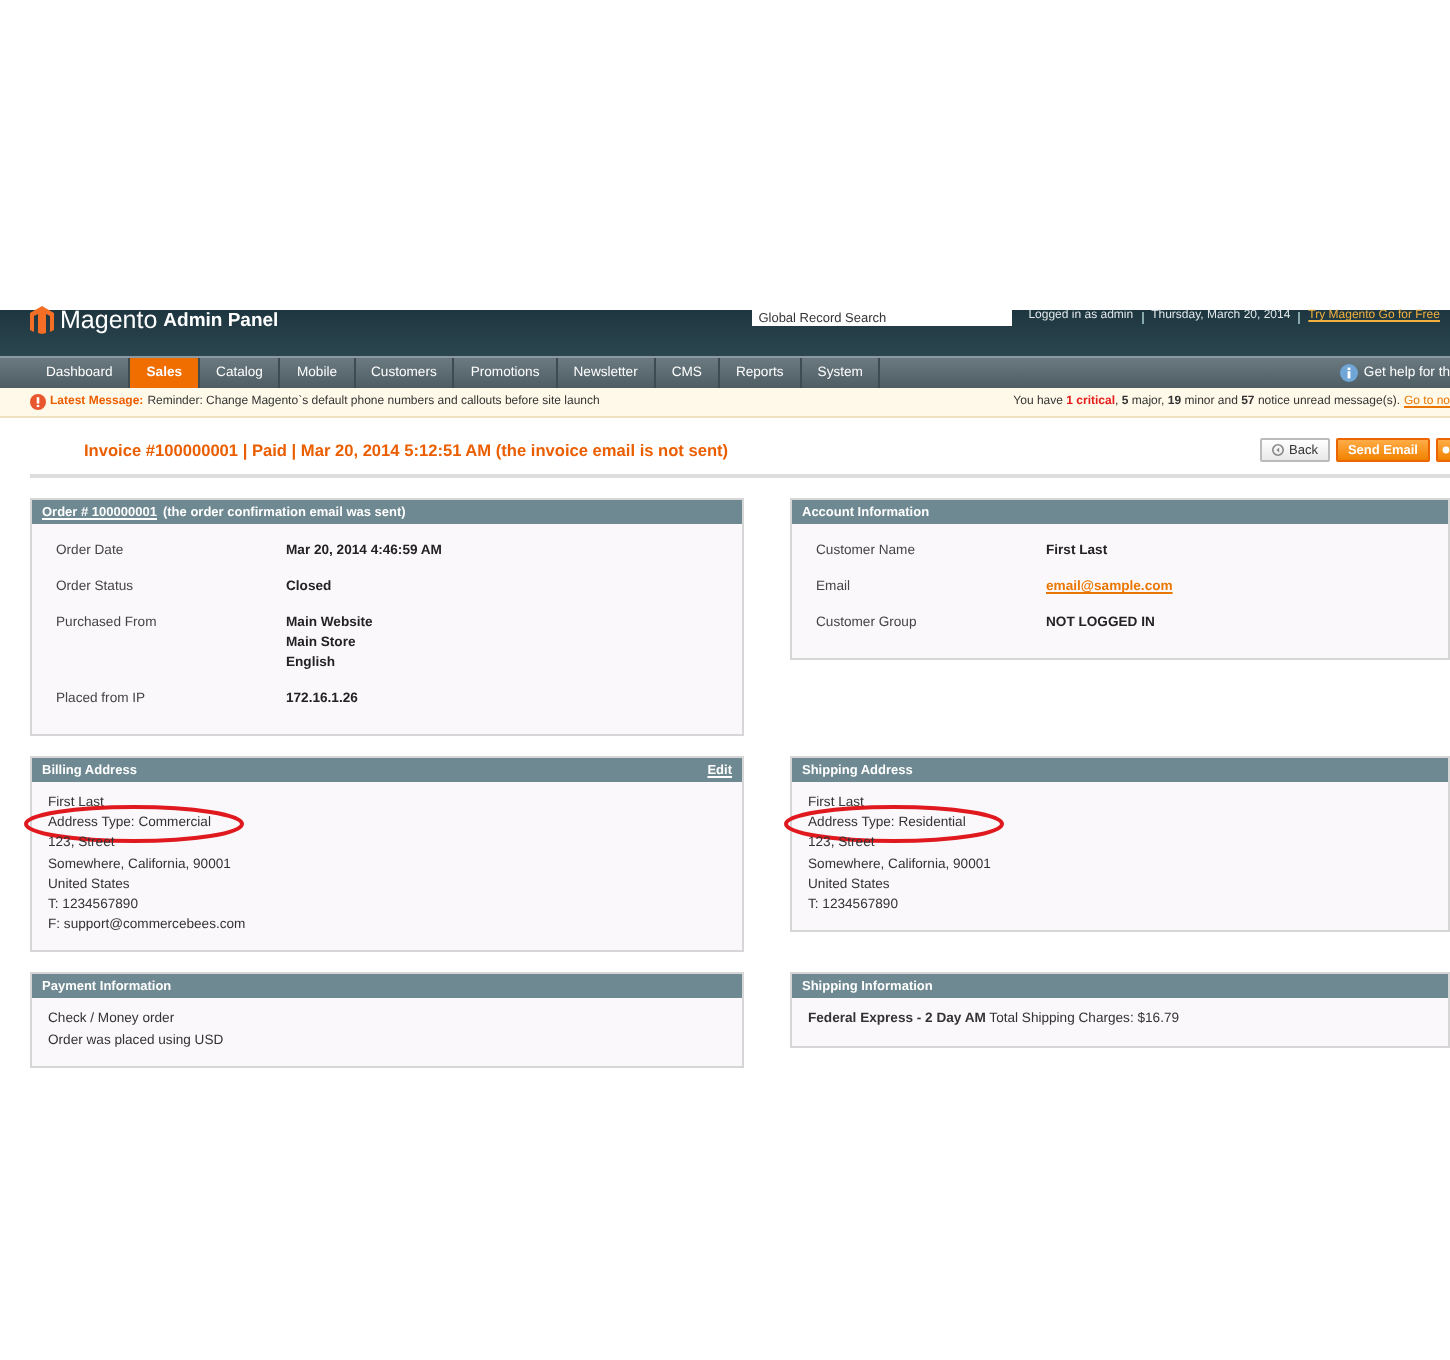  I want to click on action-button, so click(1443, 450).